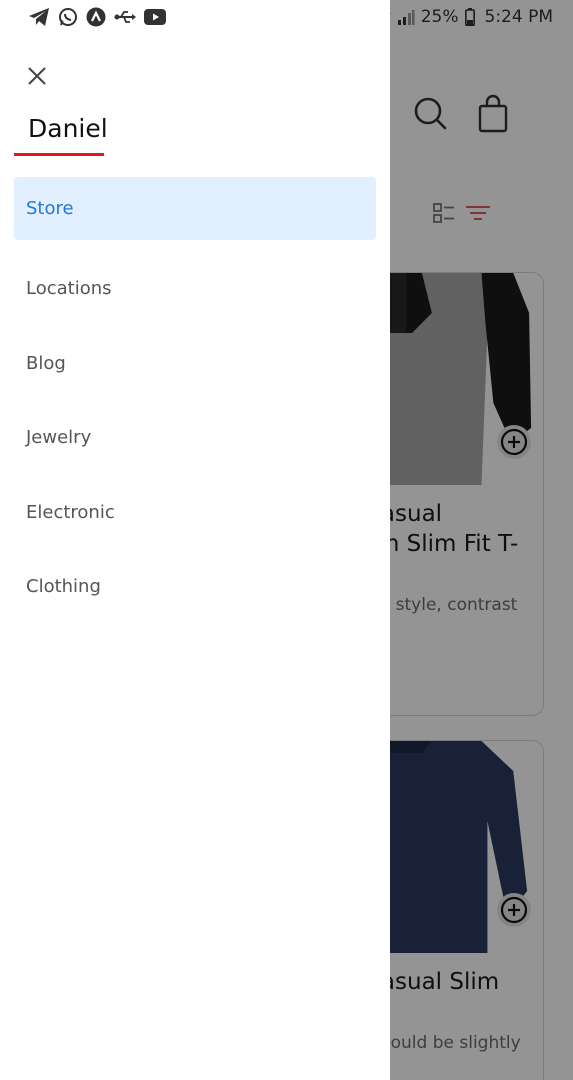  Describe the element at coordinates (68, 17) in the screenshot. I see `whatsapp-icon` at that location.